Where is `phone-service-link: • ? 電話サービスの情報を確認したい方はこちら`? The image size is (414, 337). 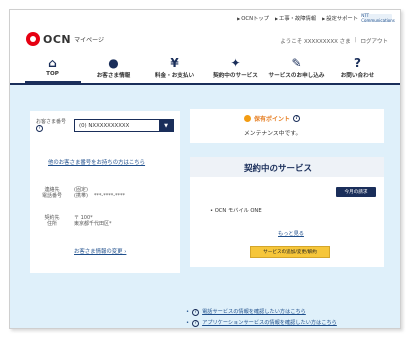 phone-service-link: • ? 電話サービスの情報を確認したい方はこちら is located at coordinates (261, 312).